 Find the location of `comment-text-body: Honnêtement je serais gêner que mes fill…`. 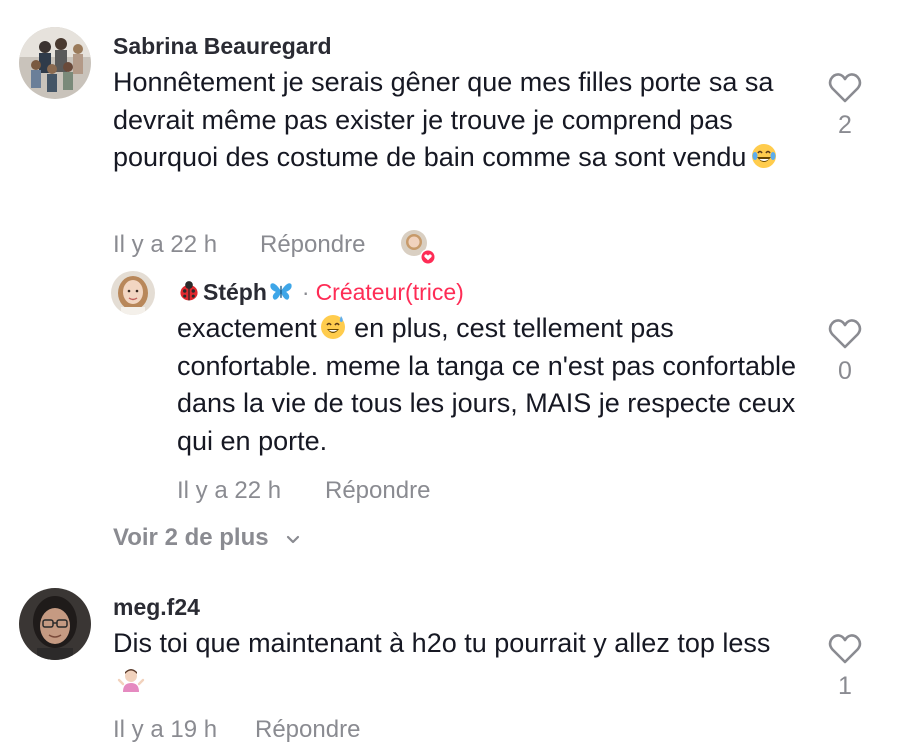

comment-text-body: Honnêtement je serais gêner que mes fill… is located at coordinates (443, 119).